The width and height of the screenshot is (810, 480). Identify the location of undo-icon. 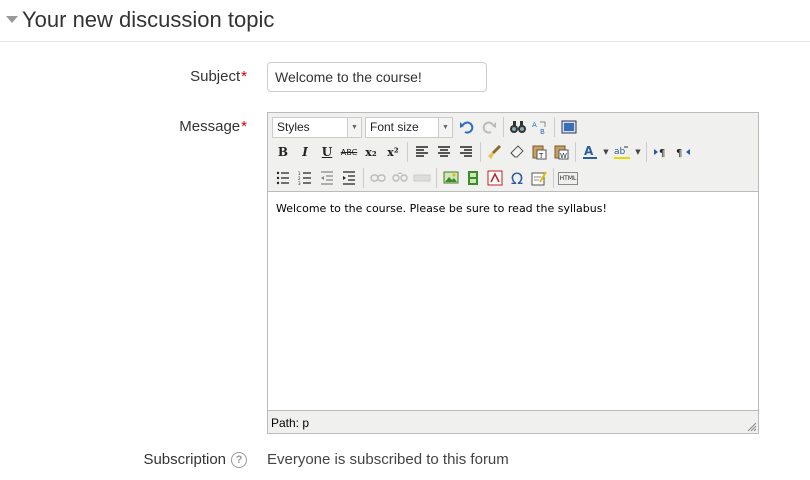
(467, 127).